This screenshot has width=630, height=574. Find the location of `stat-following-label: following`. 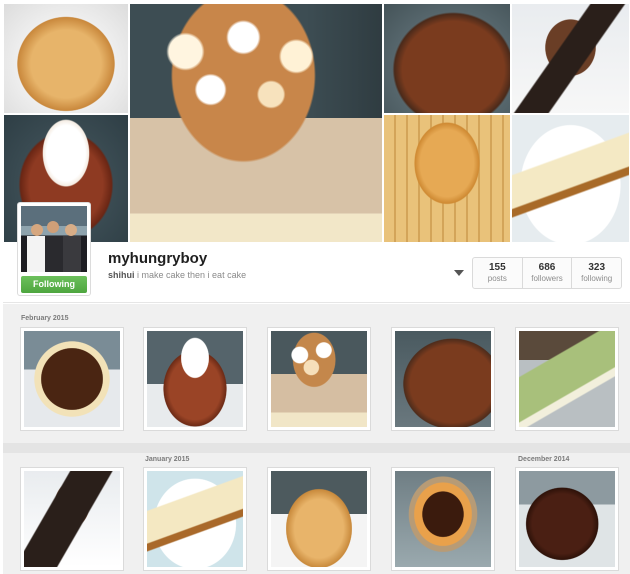

stat-following-label: following is located at coordinates (597, 278).